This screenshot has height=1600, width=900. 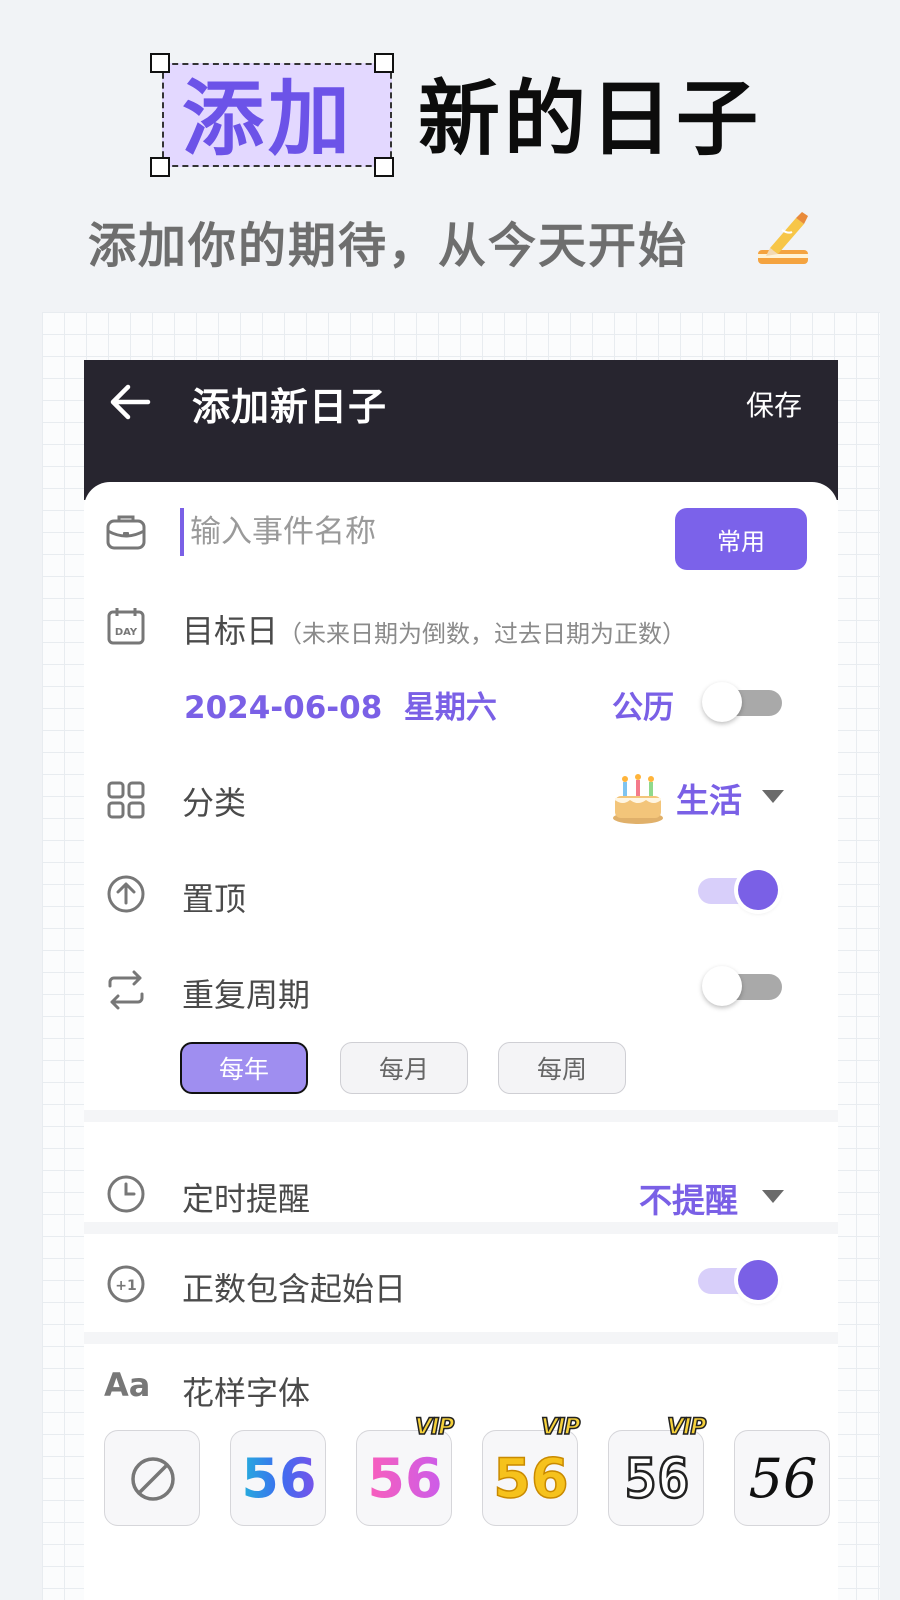 I want to click on fancy-font-label: 花样字体, so click(x=246, y=1393).